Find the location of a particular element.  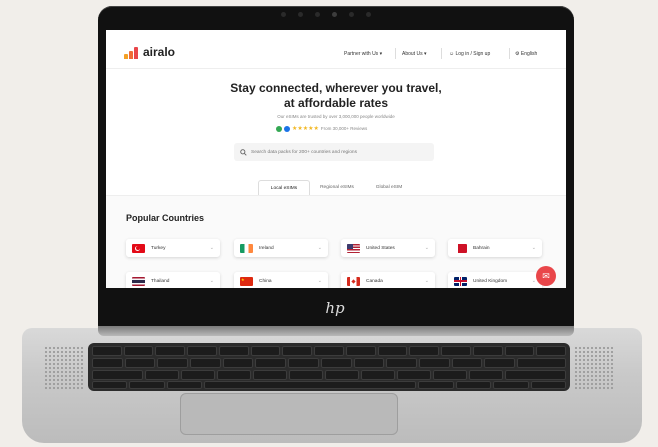

us-flag-icon is located at coordinates (353, 248).